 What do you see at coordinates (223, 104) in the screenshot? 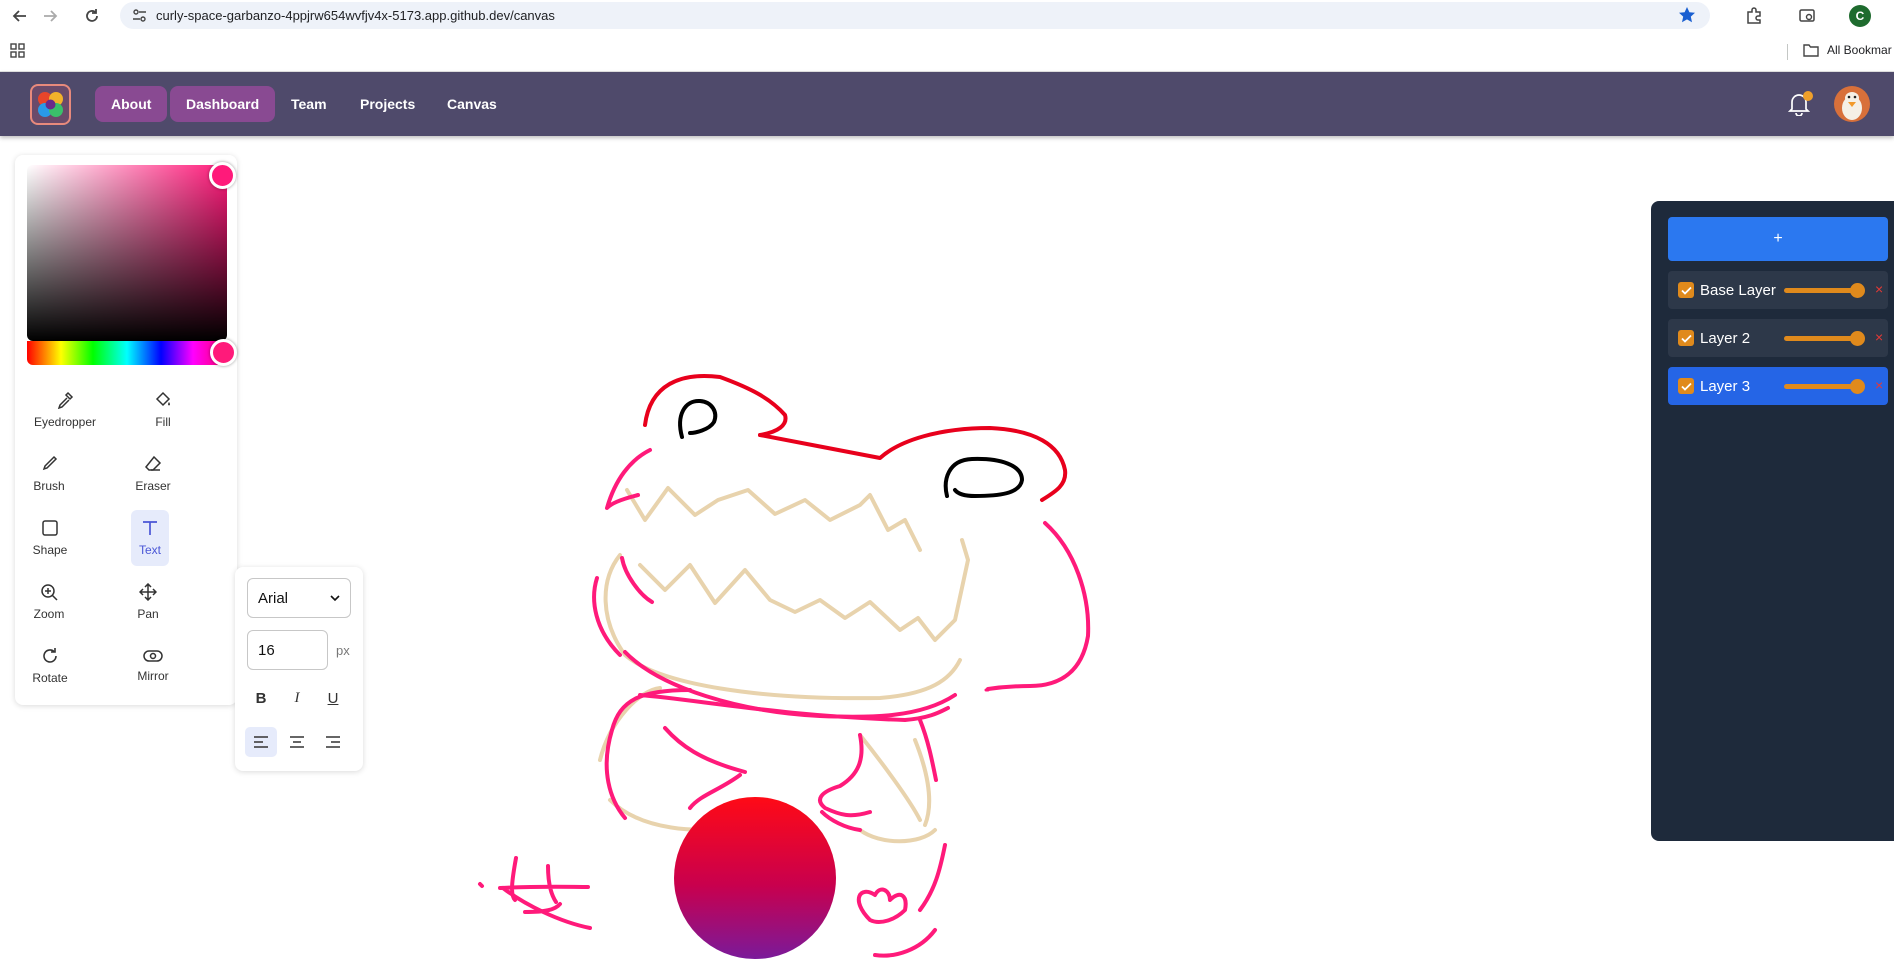
I see `nav-dashboard: Dashboard` at bounding box center [223, 104].